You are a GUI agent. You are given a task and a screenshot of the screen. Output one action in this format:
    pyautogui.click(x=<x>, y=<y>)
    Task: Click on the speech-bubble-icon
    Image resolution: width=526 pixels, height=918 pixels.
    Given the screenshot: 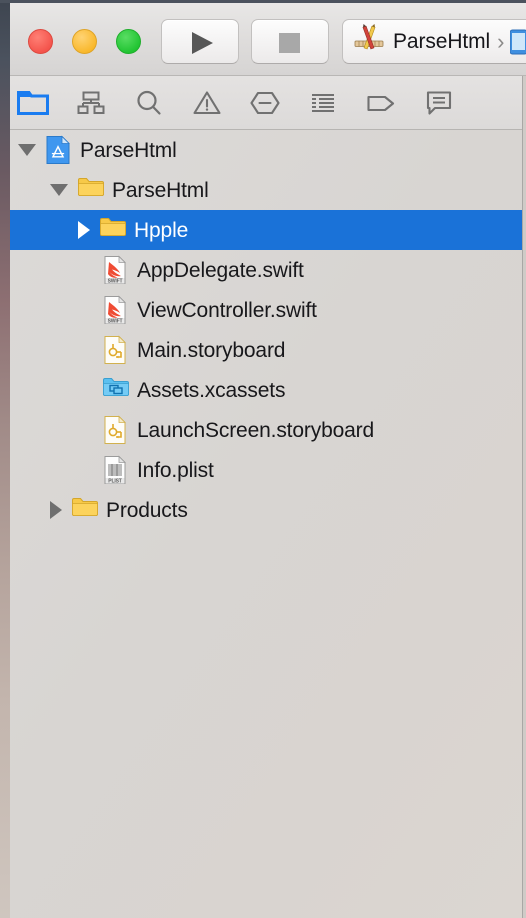 What is the action you would take?
    pyautogui.click(x=439, y=103)
    